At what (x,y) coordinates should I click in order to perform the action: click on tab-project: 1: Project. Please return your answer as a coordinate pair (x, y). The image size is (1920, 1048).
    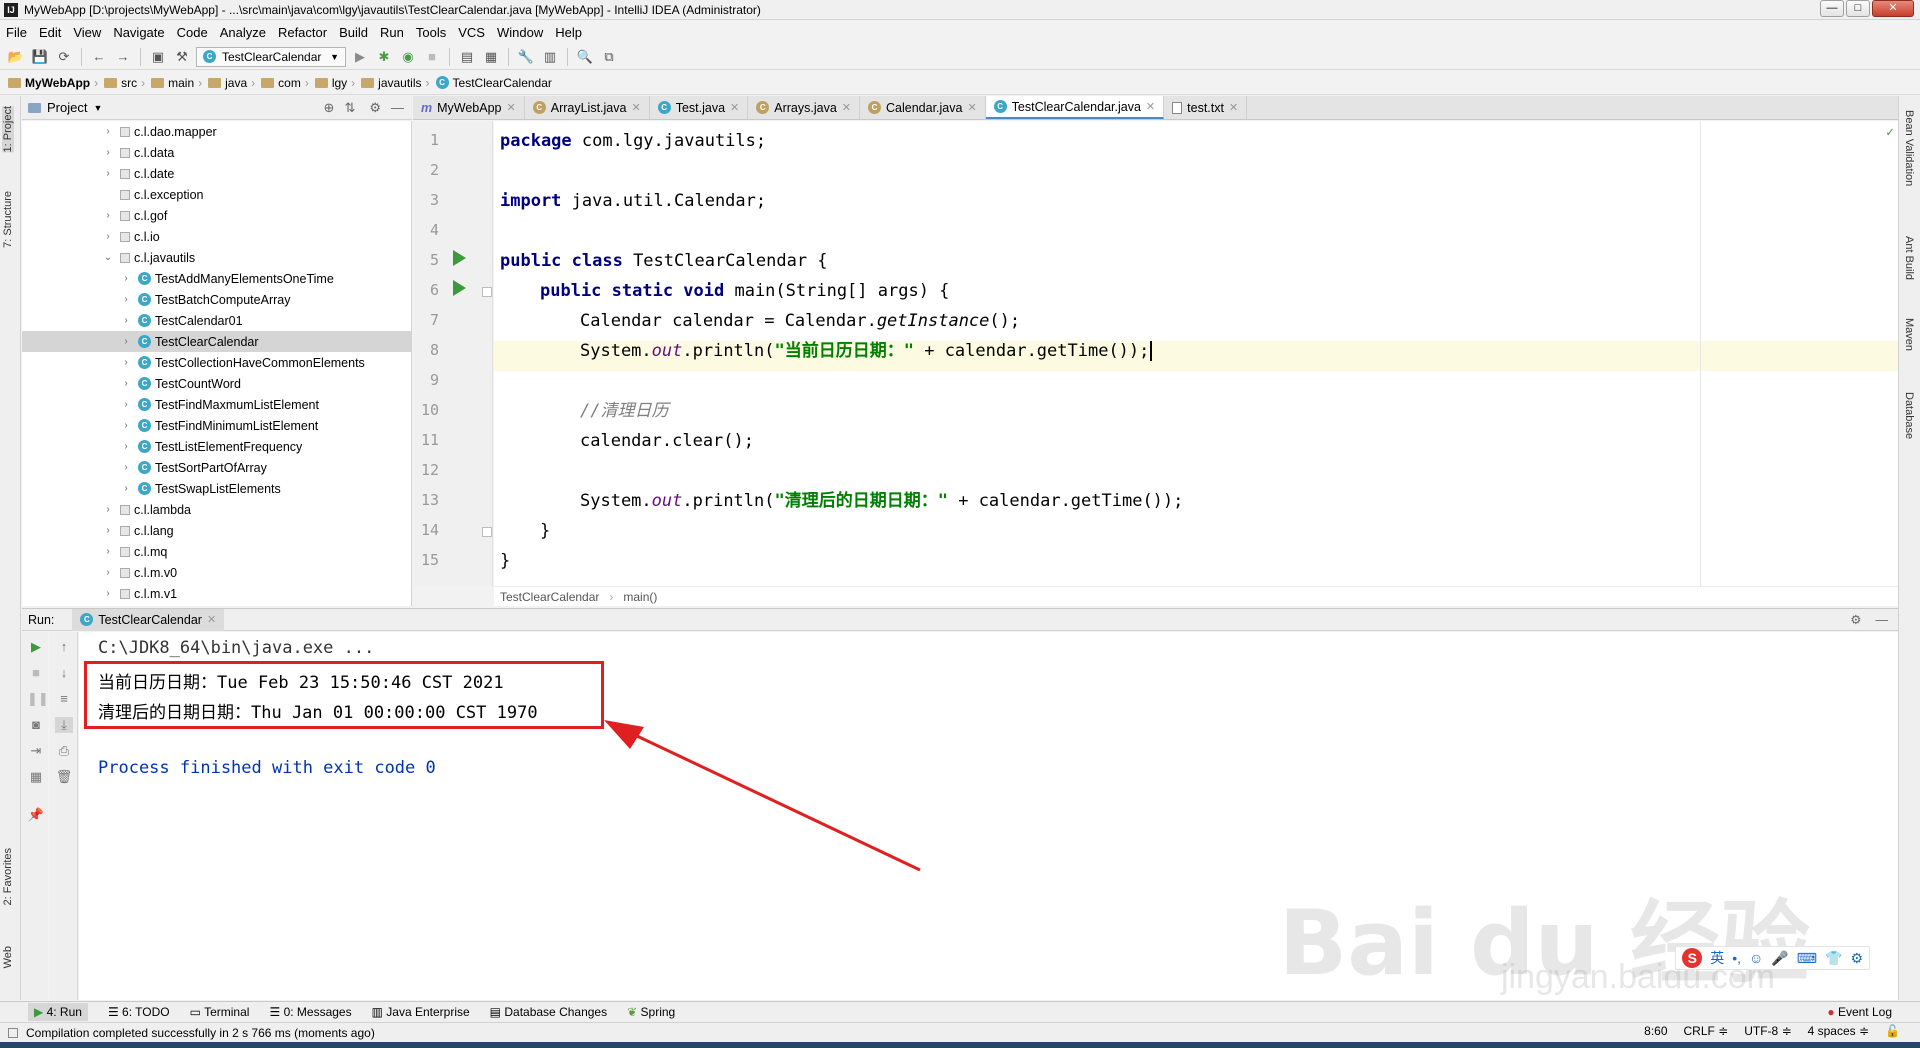
    Looking at the image, I should click on (8, 129).